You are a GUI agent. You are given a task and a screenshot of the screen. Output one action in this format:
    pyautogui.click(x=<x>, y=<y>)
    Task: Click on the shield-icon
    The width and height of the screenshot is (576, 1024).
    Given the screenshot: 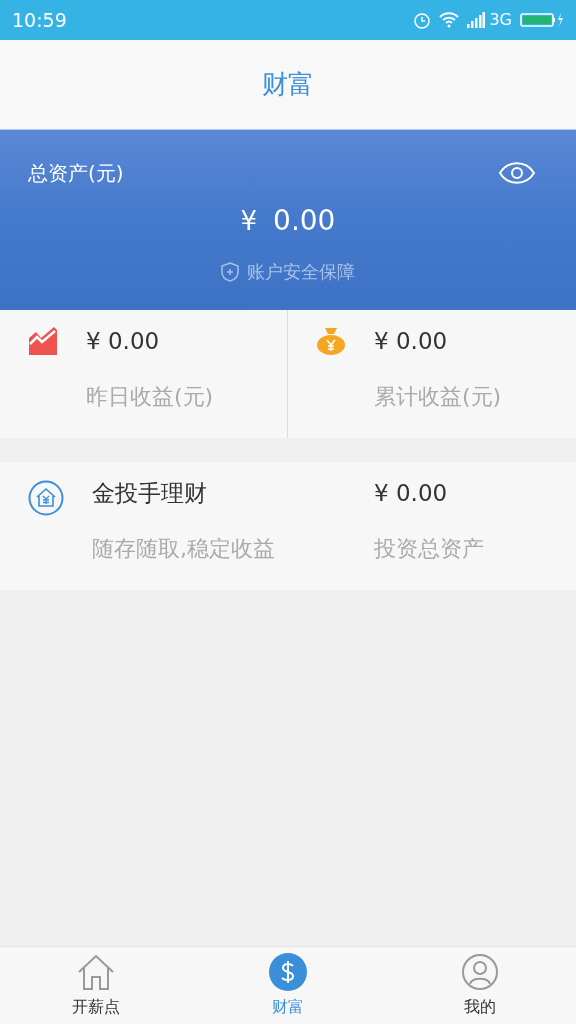 What is the action you would take?
    pyautogui.click(x=230, y=271)
    